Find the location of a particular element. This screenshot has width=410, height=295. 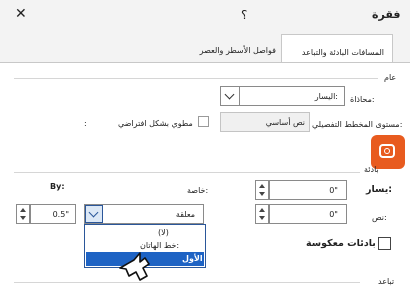

dialog-title: فقرة is located at coordinates (386, 14).